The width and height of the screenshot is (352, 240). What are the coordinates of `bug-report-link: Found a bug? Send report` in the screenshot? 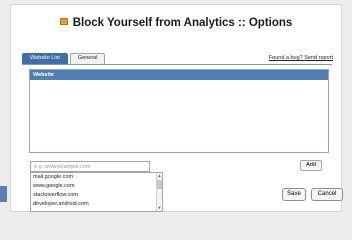 It's located at (301, 58).